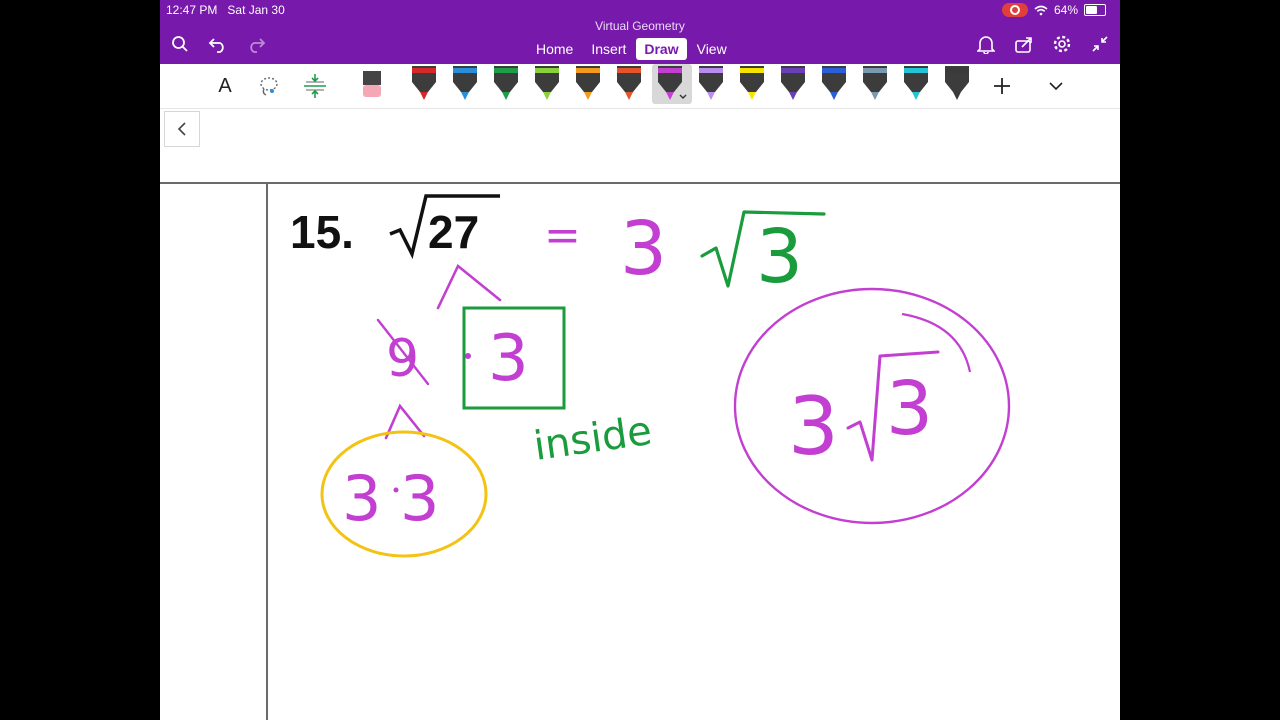  I want to click on ribbon-tabs: Home Insert Draw View, so click(631, 49).